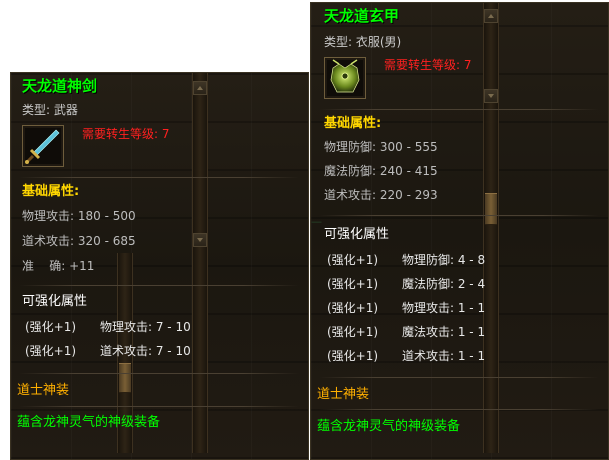  What do you see at coordinates (79, 241) in the screenshot?
I see `base-stat: 道术攻击: 320 - 685` at bounding box center [79, 241].